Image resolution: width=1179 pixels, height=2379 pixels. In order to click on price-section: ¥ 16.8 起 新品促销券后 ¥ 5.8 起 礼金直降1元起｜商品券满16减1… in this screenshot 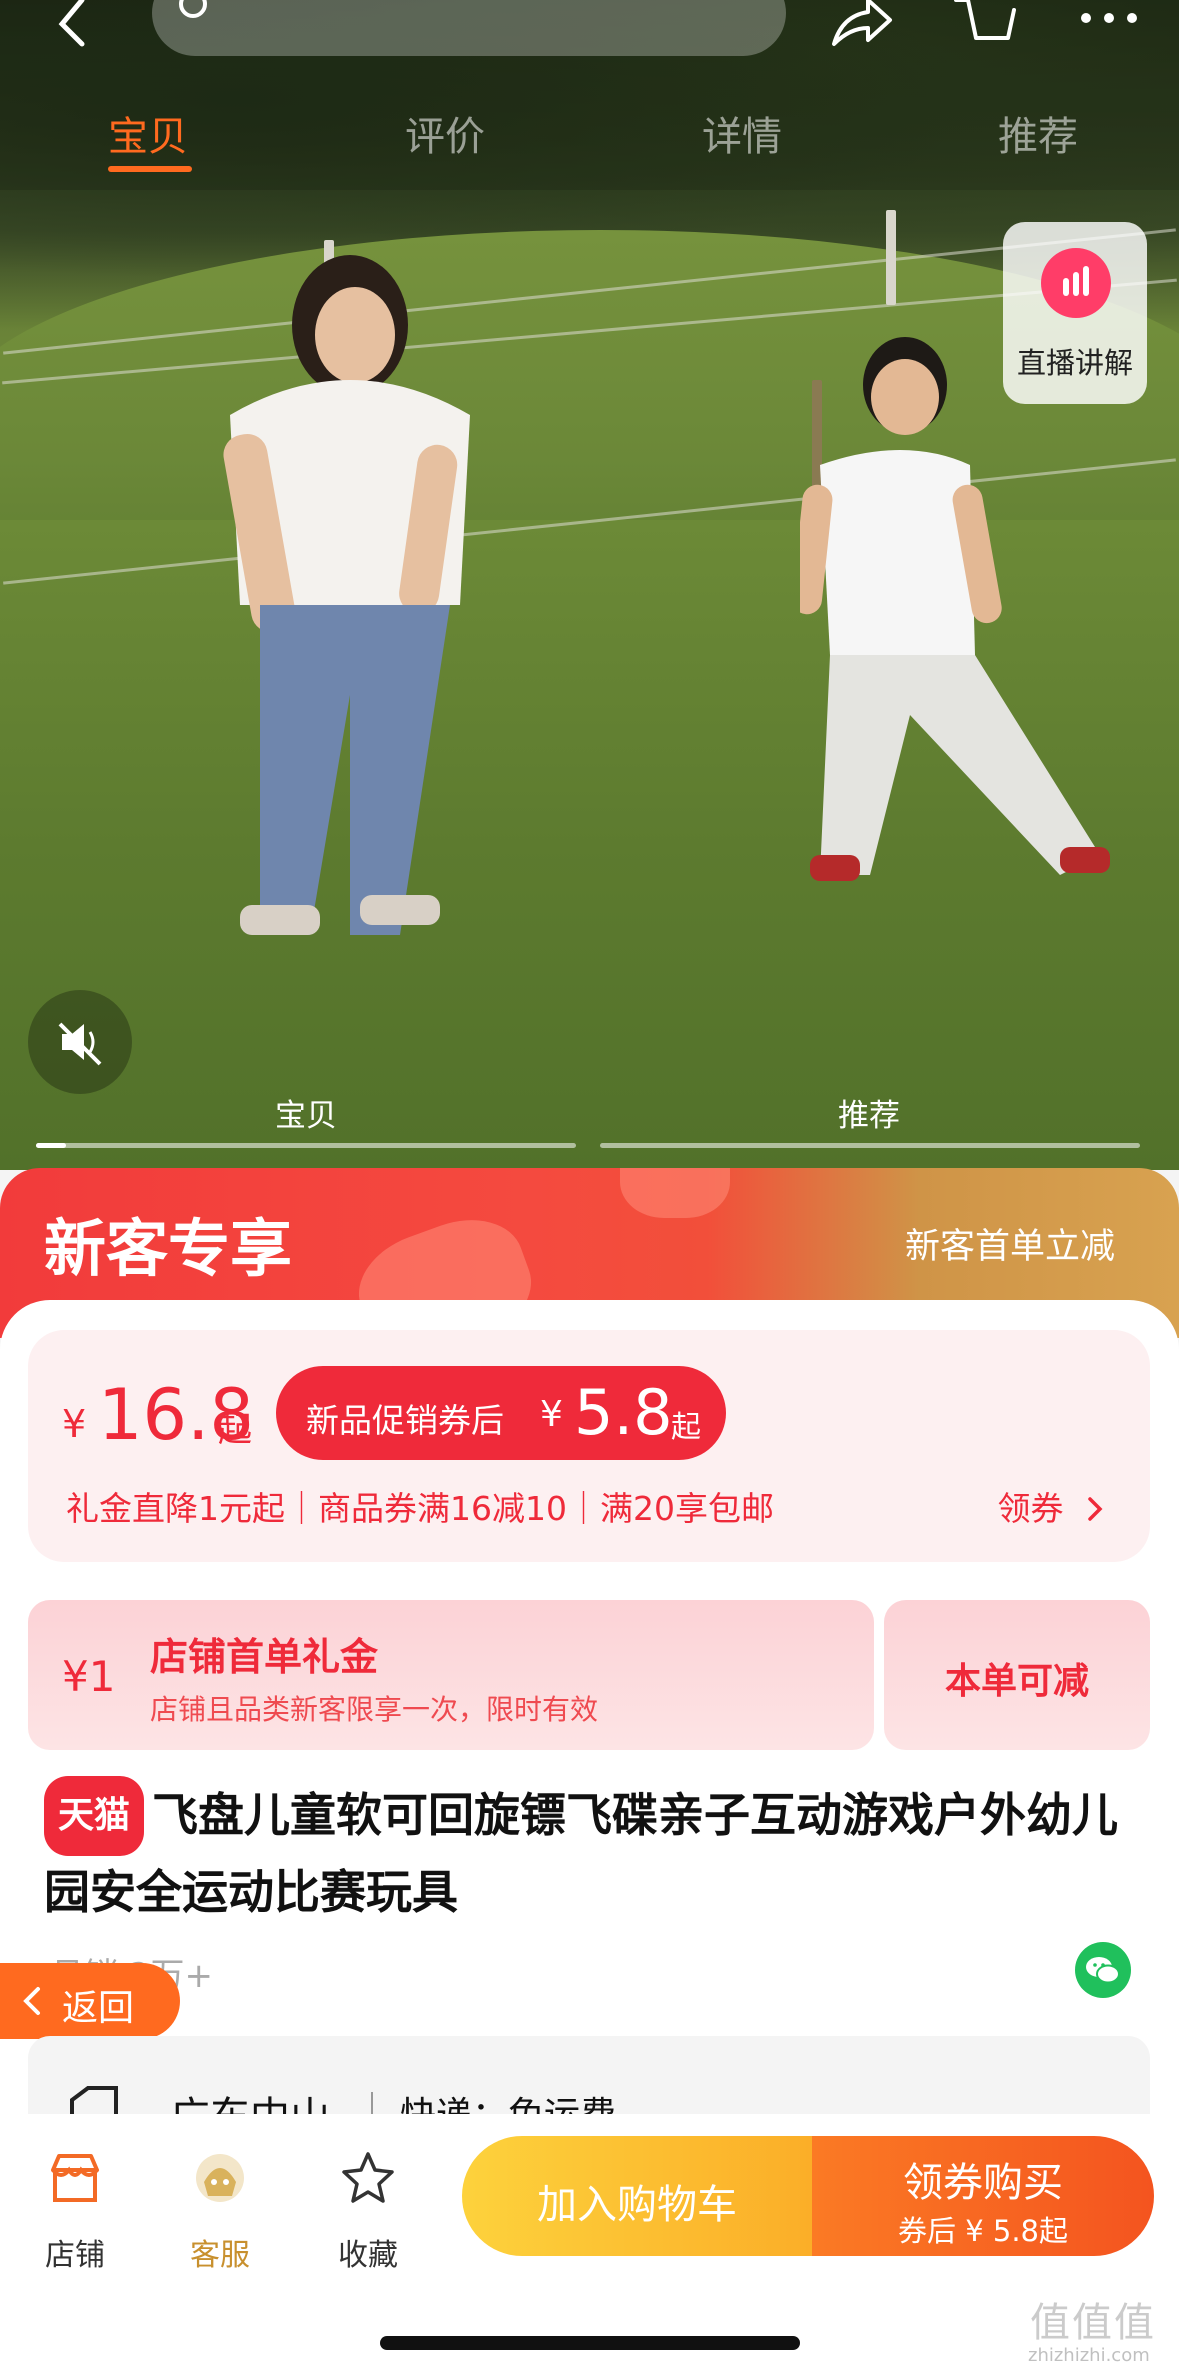, I will do `click(589, 1446)`.